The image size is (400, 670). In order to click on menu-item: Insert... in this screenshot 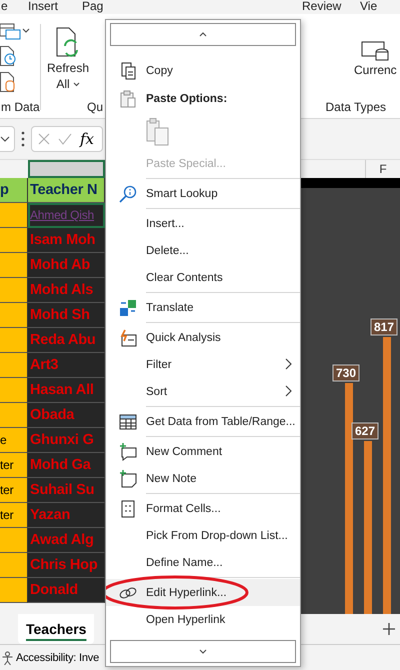, I will do `click(203, 223)`.